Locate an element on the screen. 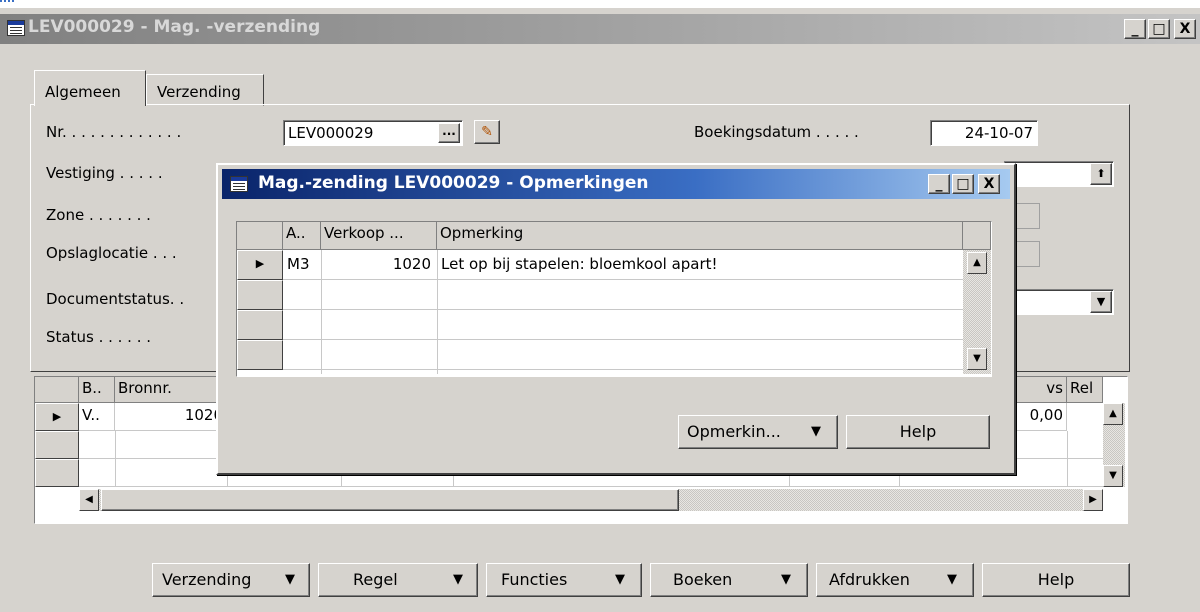 The width and height of the screenshot is (1200, 612). documentstatus-label: Documentstatus. . is located at coordinates (115, 299).